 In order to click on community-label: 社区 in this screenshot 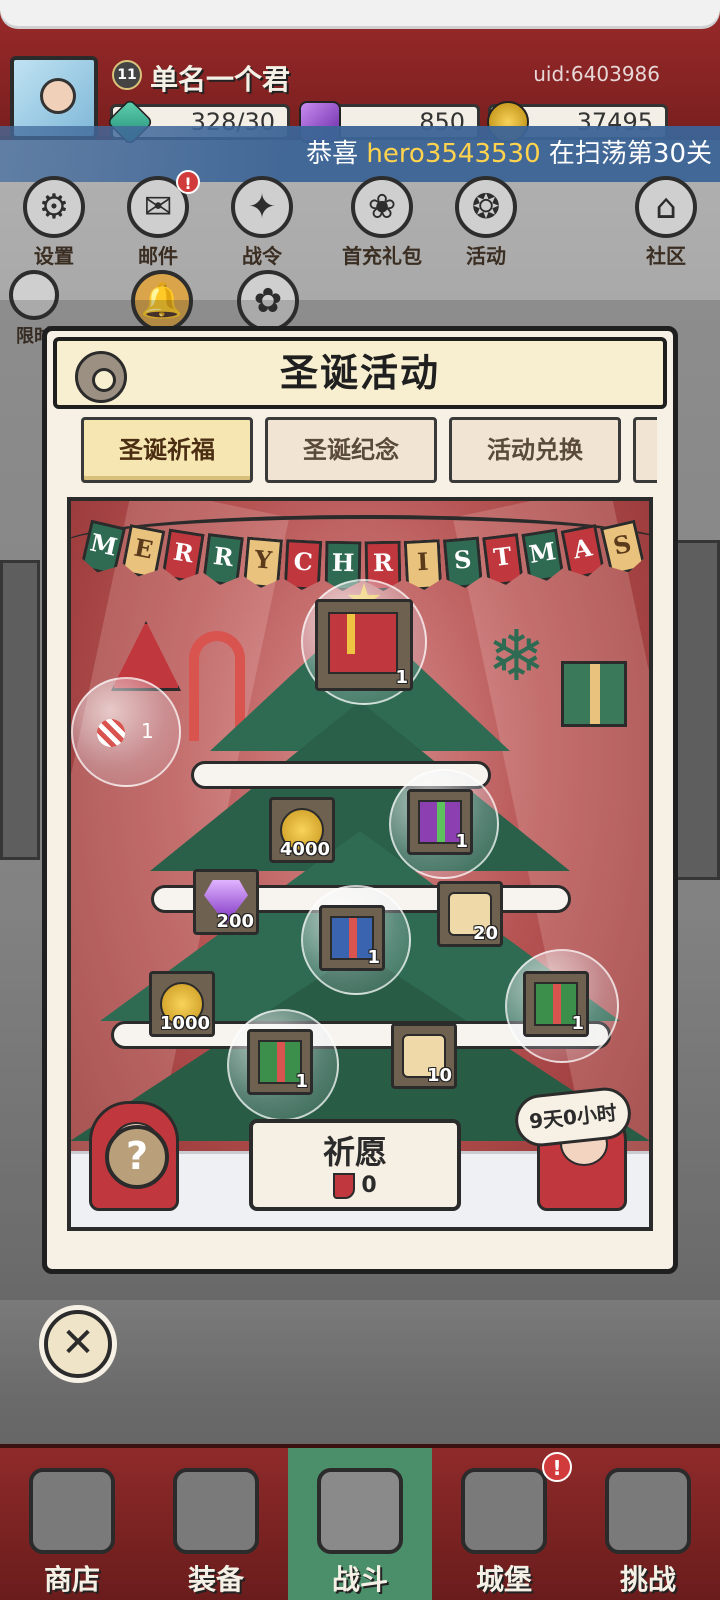, I will do `click(666, 256)`.